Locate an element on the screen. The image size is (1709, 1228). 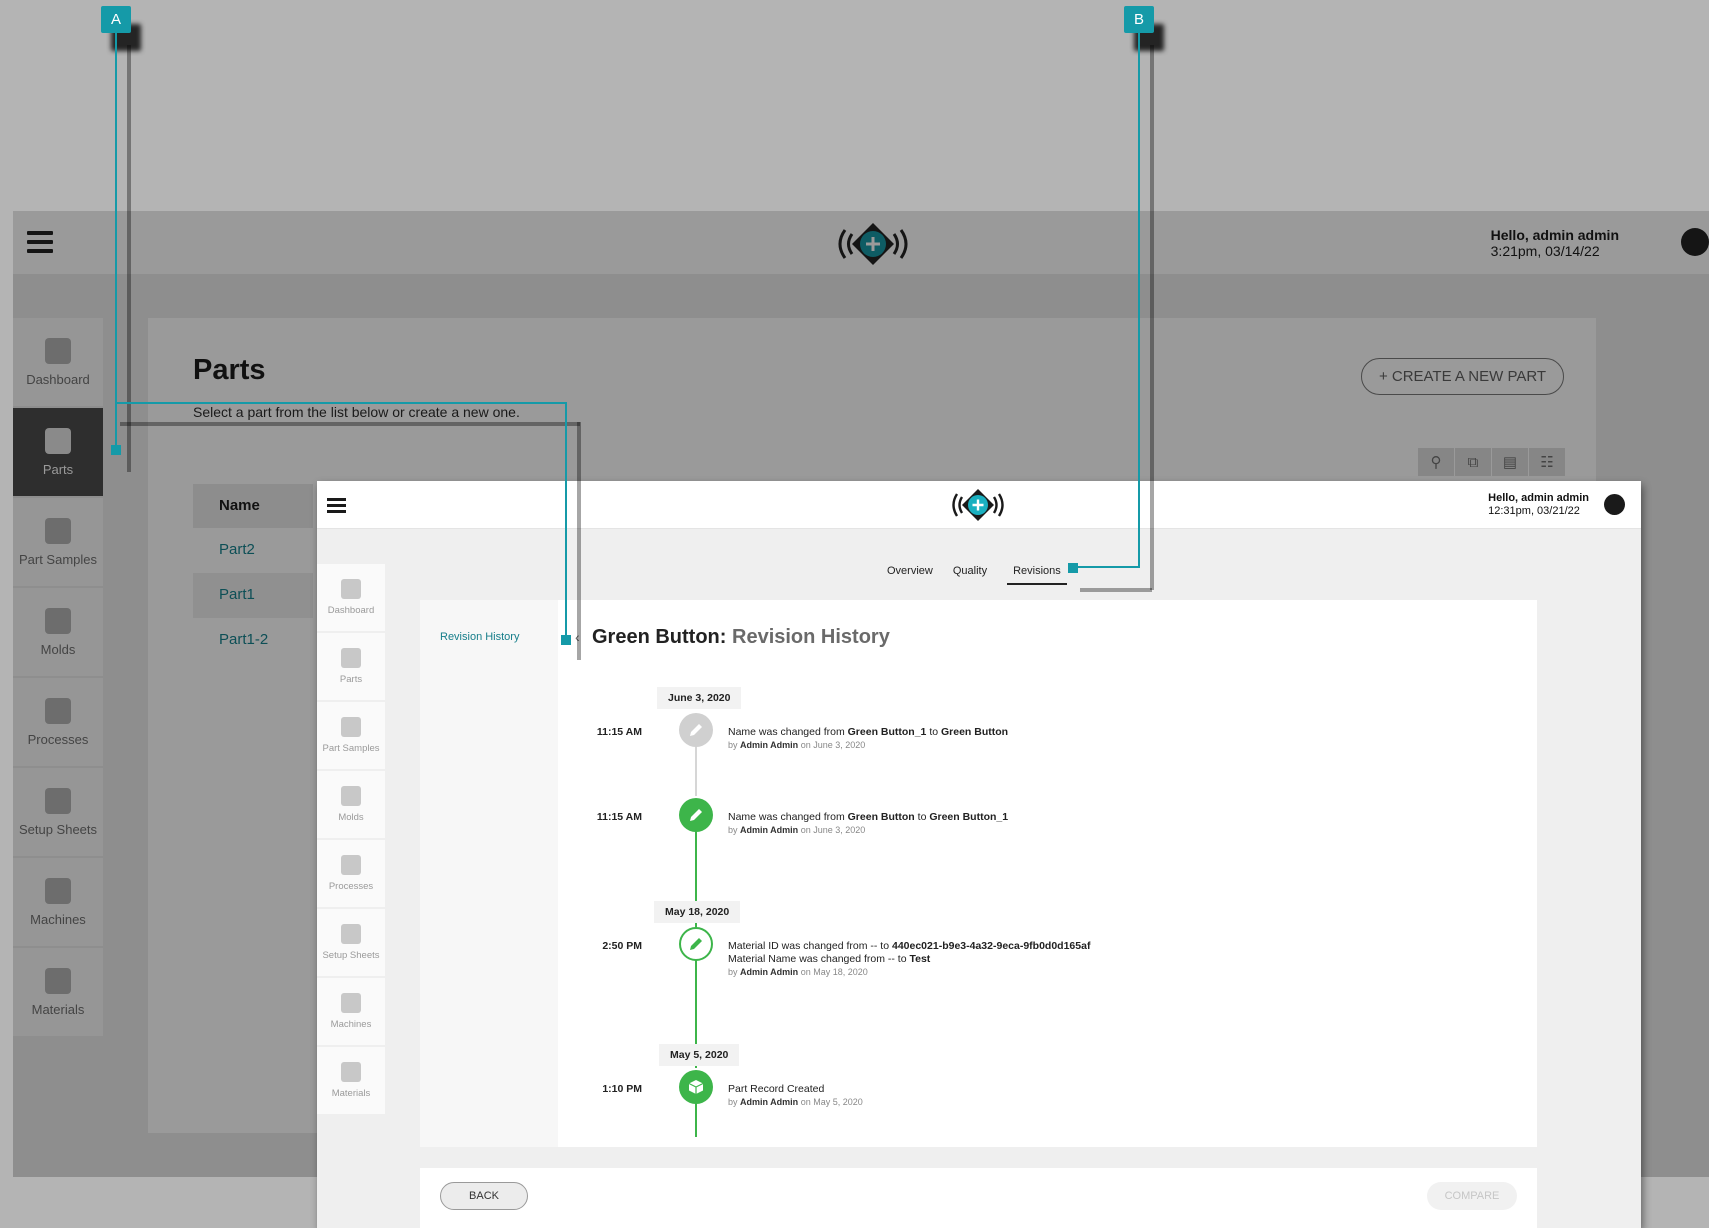
nav-dashboard: Dashboard is located at coordinates (351, 597).